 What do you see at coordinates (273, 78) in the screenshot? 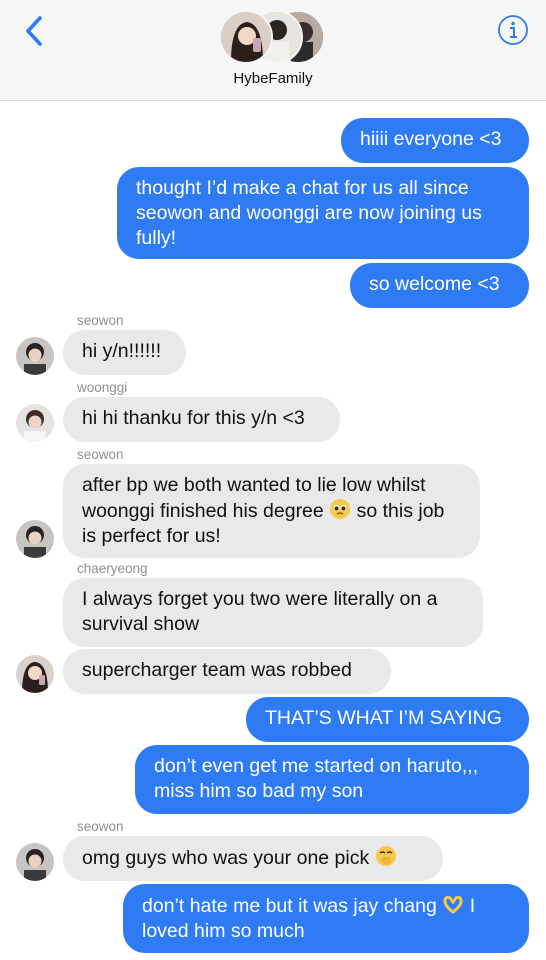
I see `group-name: HybeFamily` at bounding box center [273, 78].